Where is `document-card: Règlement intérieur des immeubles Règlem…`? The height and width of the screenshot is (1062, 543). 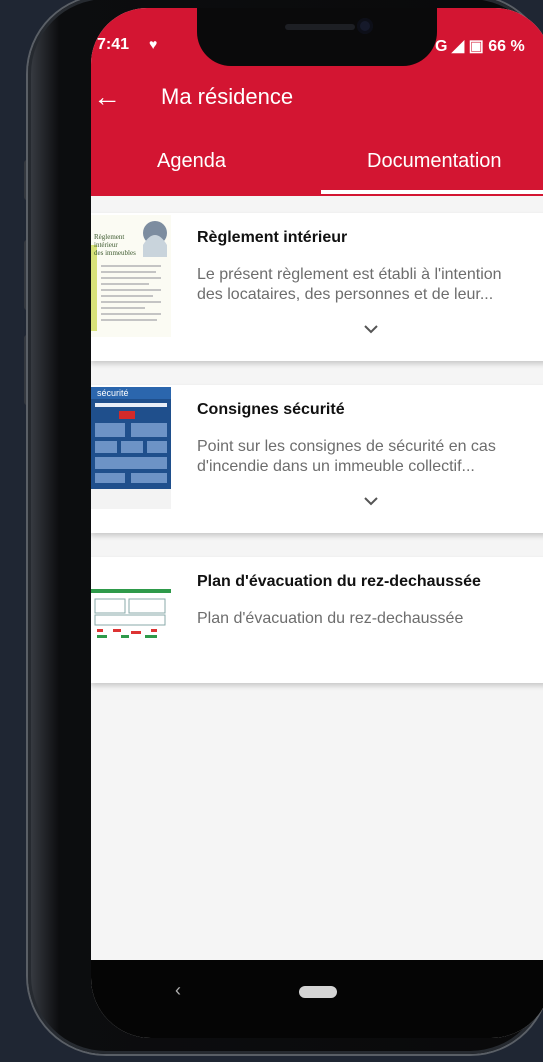
document-card: Règlement intérieur des immeubles Règlem… is located at coordinates (317, 287).